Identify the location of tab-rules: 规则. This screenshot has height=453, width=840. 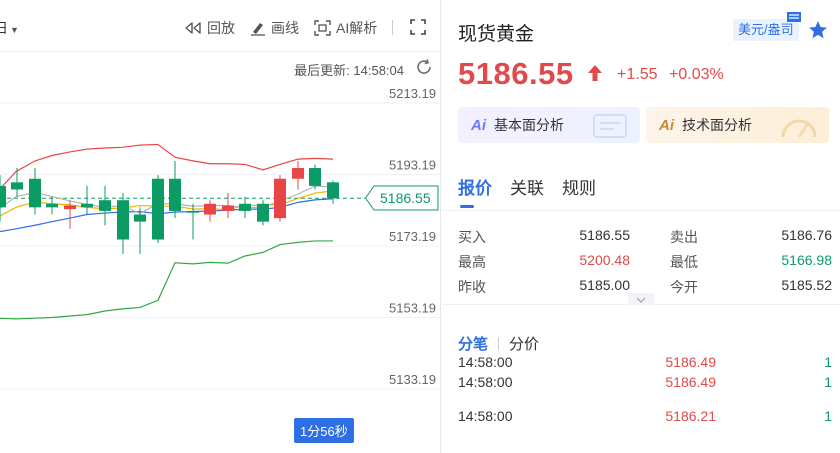
(579, 186).